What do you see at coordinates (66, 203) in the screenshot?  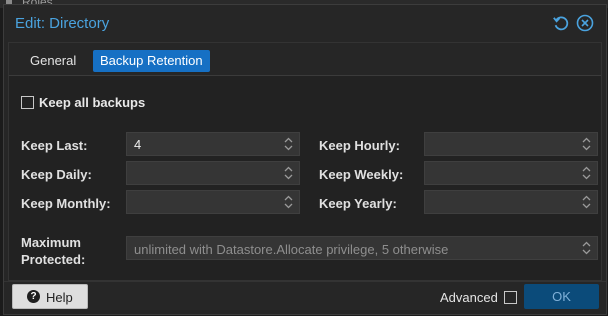 I see `keep-monthly-label: Keep Monthly:` at bounding box center [66, 203].